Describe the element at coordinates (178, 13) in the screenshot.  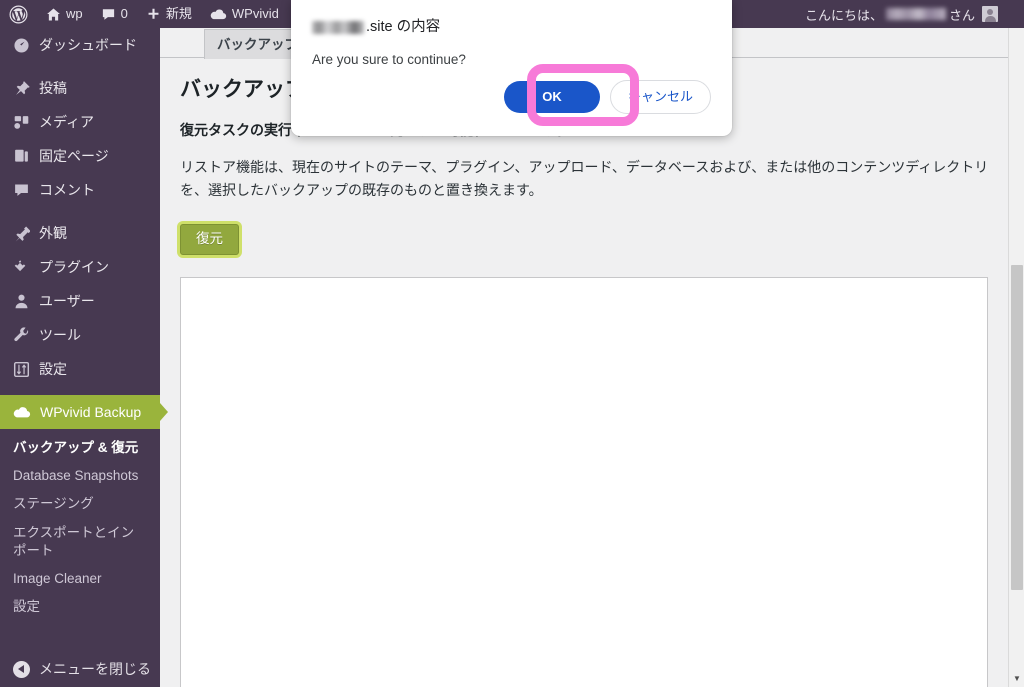
I see `new-content-label: 新規` at that location.